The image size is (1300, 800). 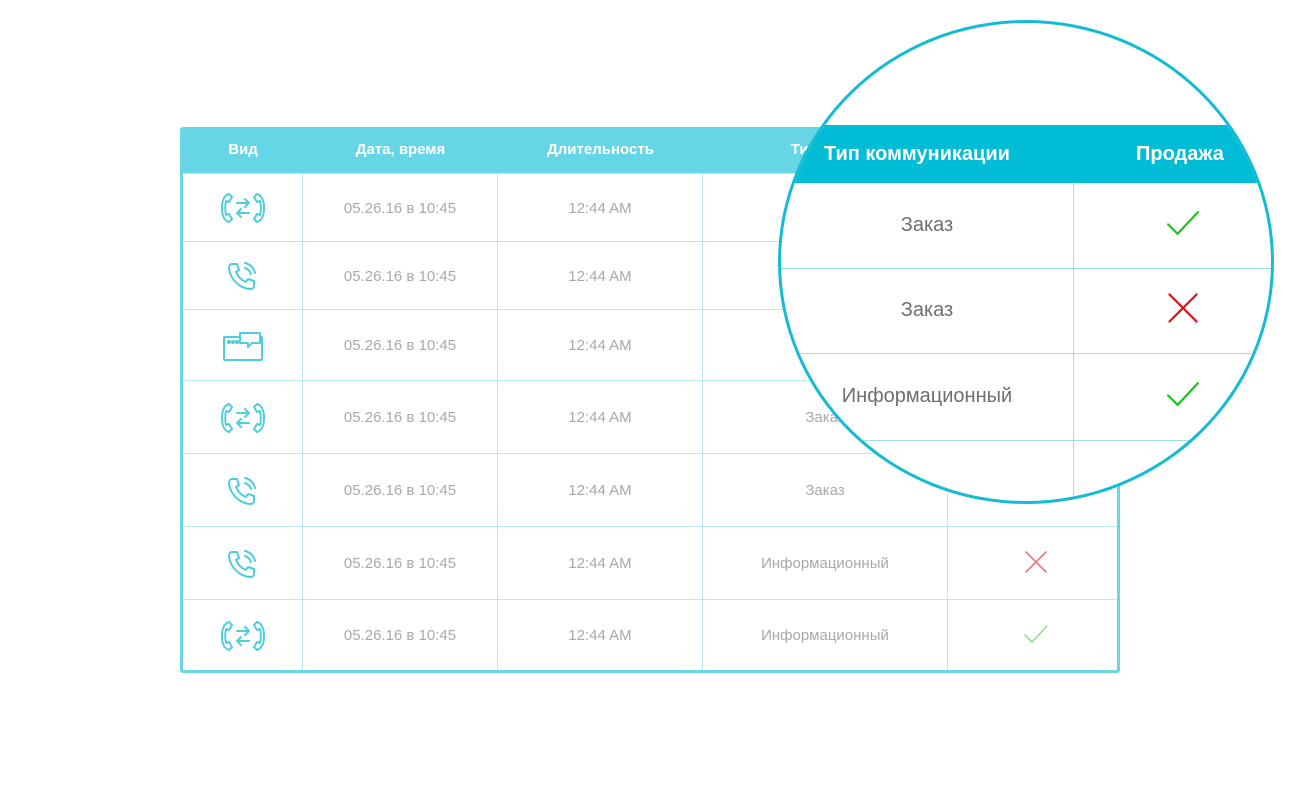 What do you see at coordinates (1026, 154) in the screenshot?
I see `zoom-header: Тип коммуникации Продажа` at bounding box center [1026, 154].